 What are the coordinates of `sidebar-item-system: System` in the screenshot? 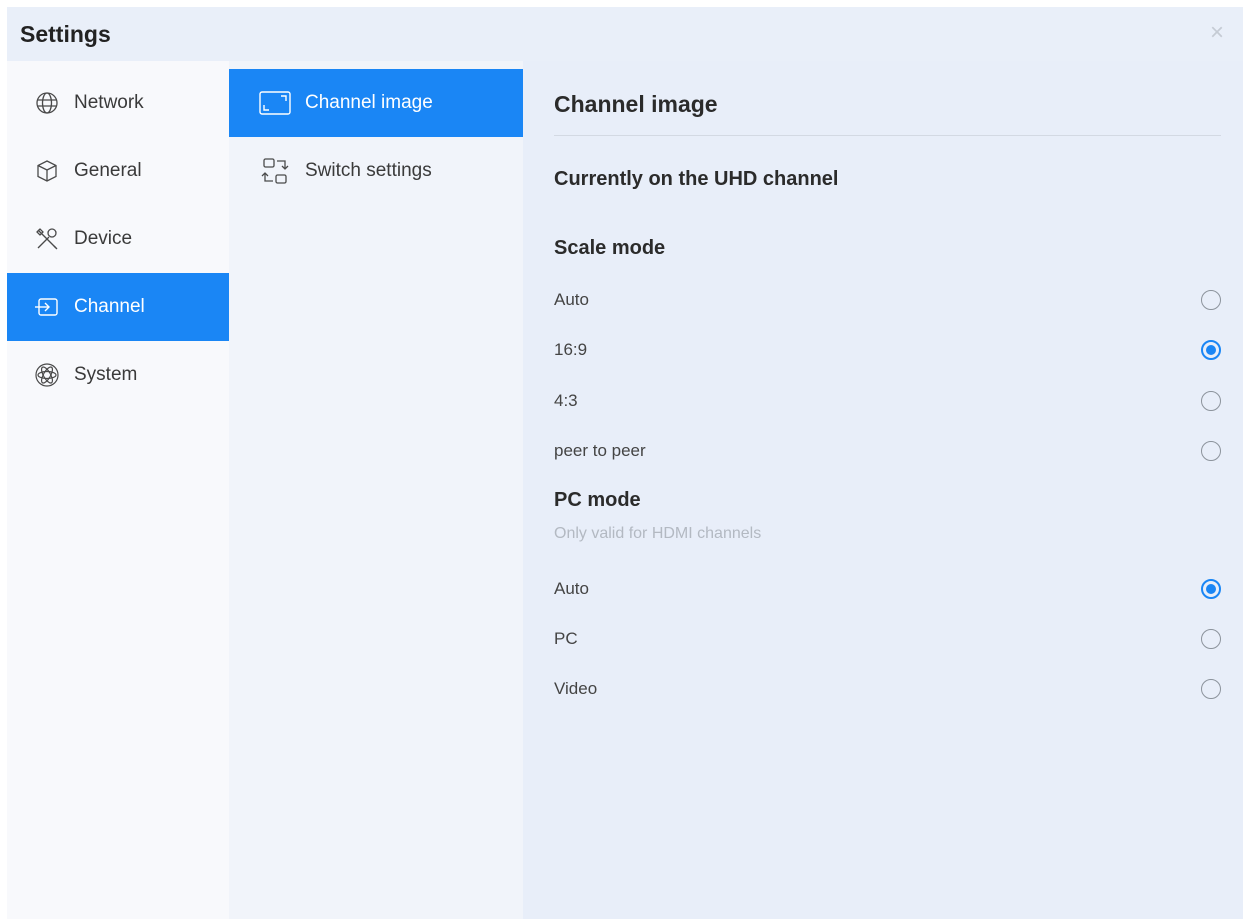 It's located at (118, 375).